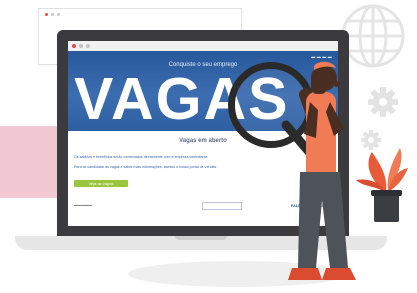 This screenshot has height=293, width=417. I want to click on person-illustration, so click(318, 170).